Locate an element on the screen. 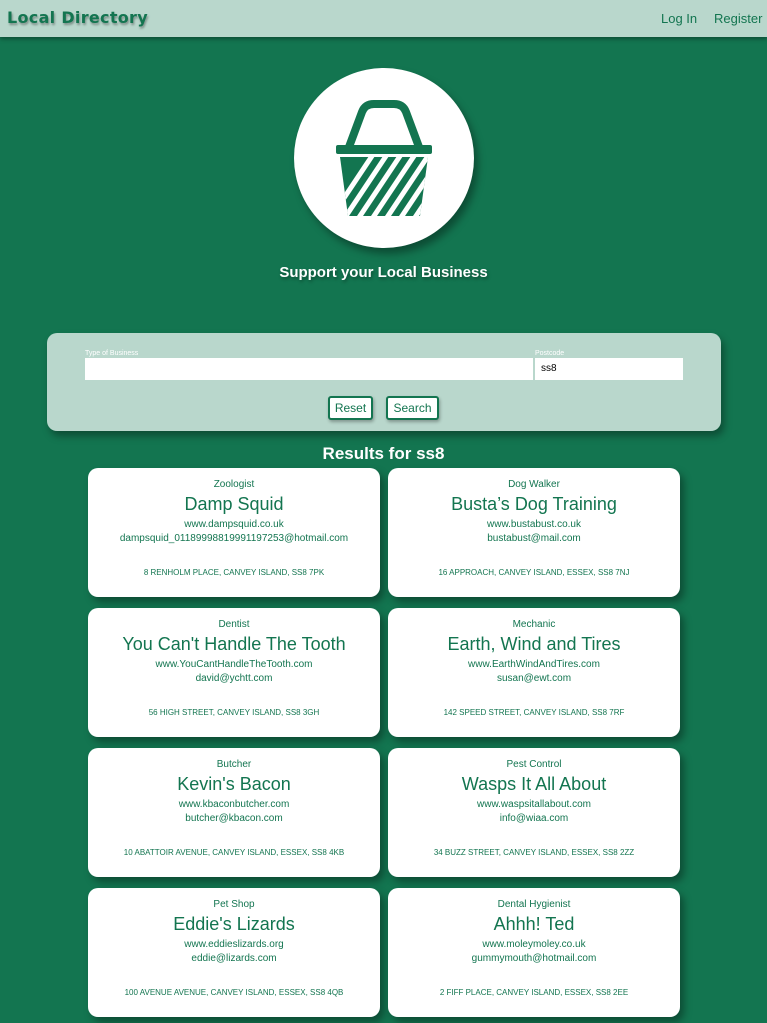  business-website: www.eddieslizards.org is located at coordinates (234, 944).